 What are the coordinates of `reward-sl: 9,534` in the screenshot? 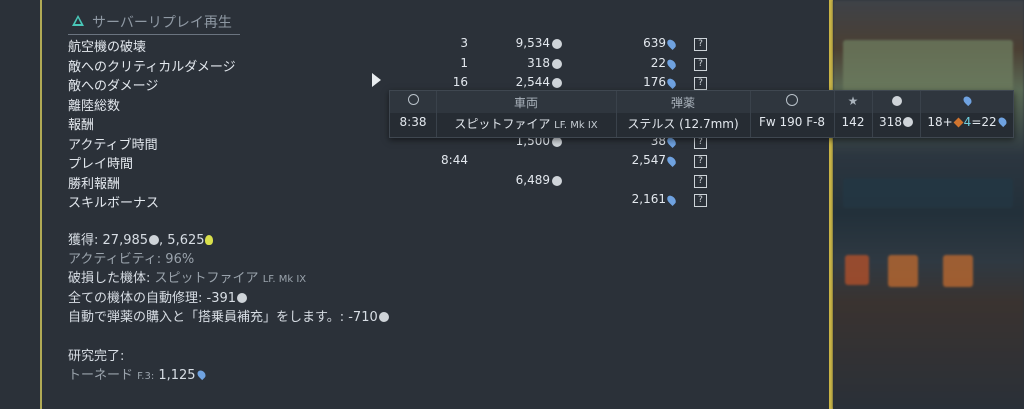 It's located at (532, 43).